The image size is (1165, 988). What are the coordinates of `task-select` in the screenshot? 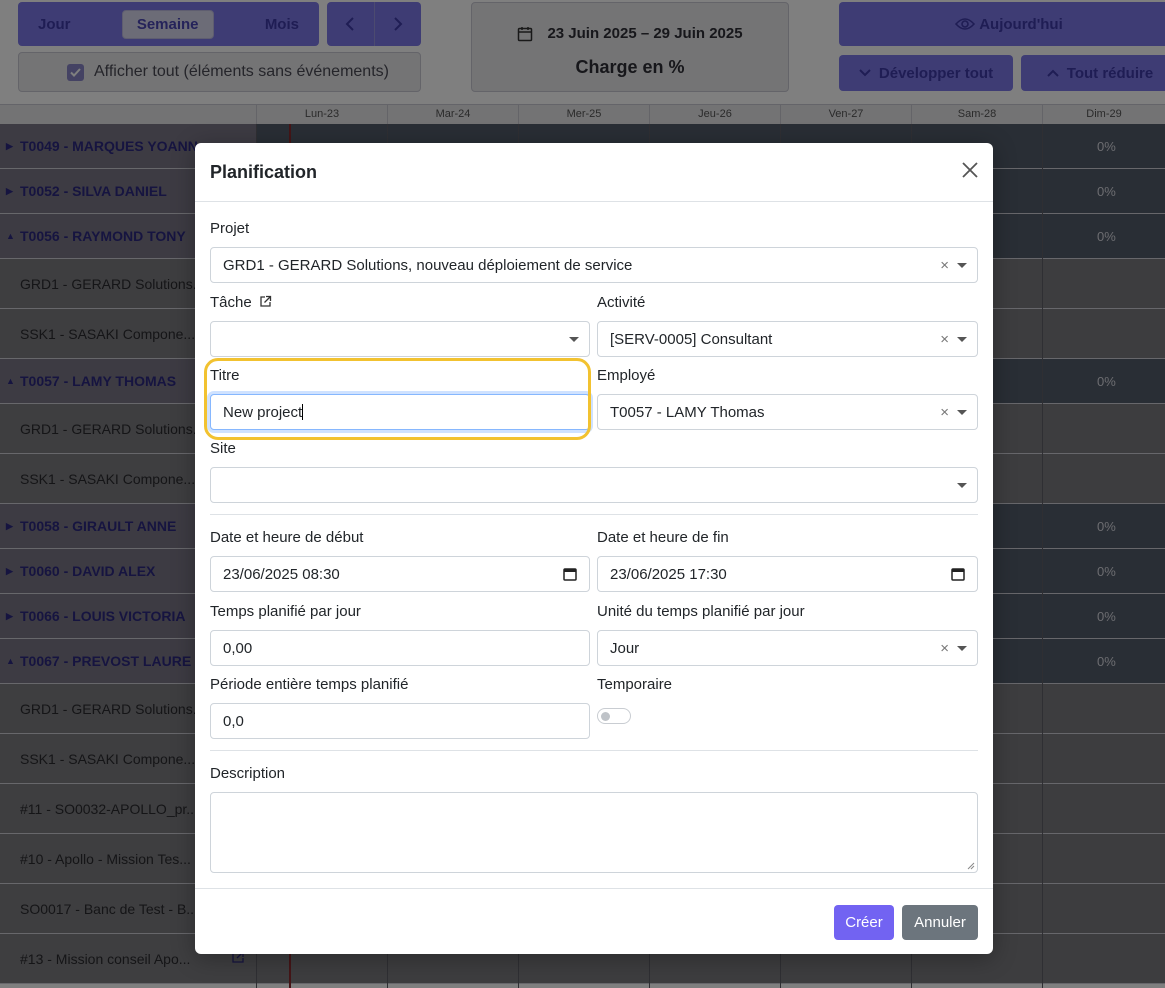 It's located at (400, 339).